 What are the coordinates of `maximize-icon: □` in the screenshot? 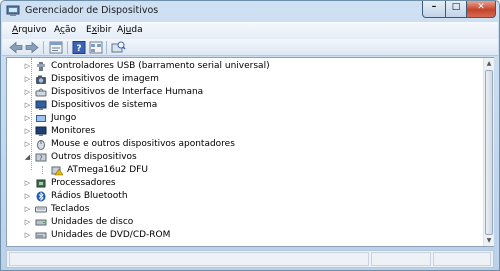 It's located at (456, 7).